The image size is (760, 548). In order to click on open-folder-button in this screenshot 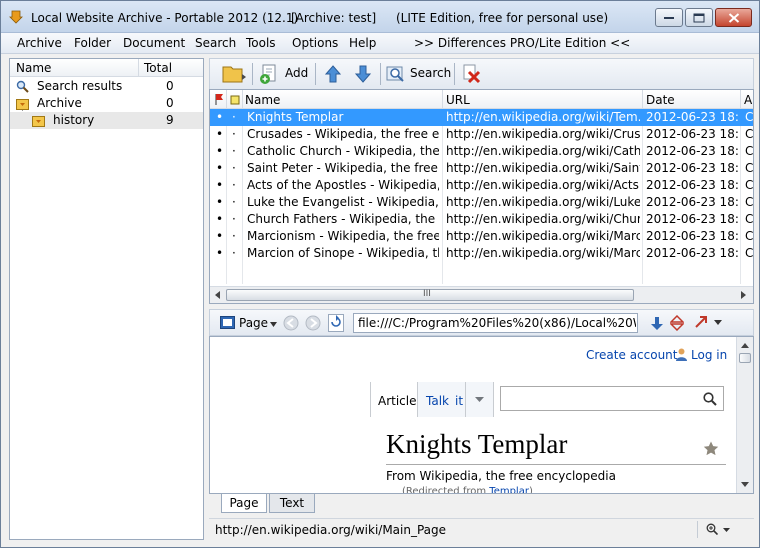, I will do `click(235, 74)`.